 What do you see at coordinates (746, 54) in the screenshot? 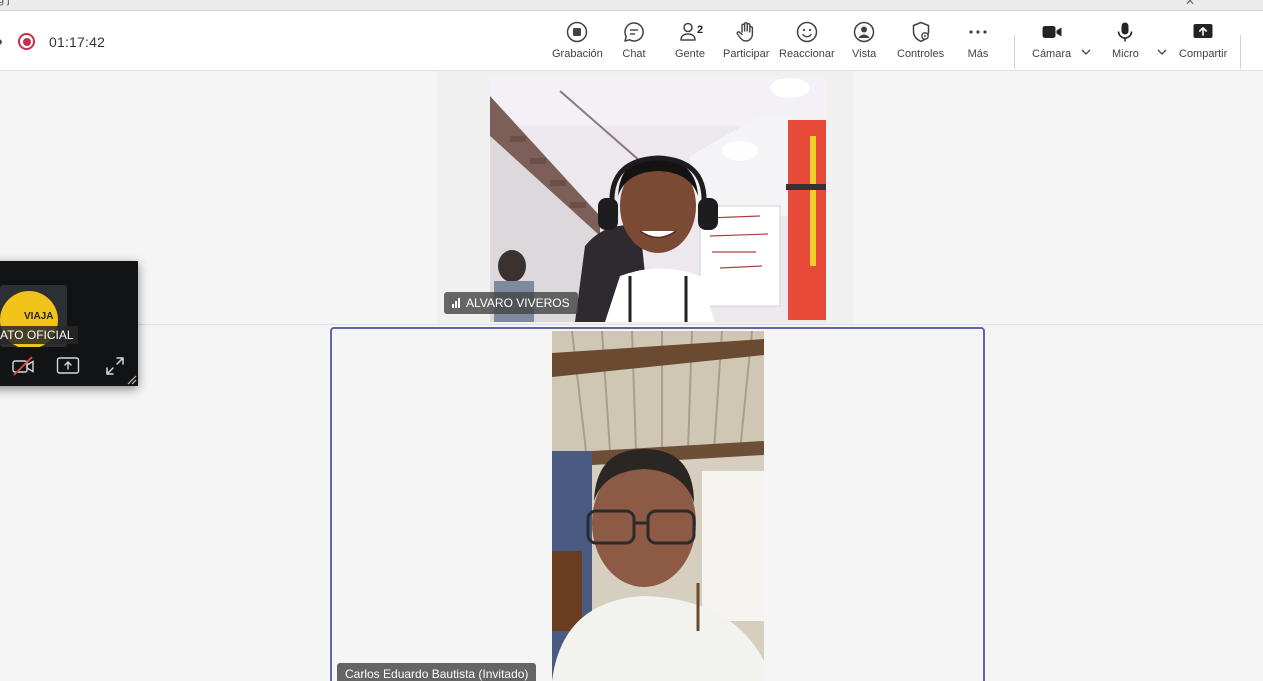
I see `raise-hand-label: Participar` at bounding box center [746, 54].